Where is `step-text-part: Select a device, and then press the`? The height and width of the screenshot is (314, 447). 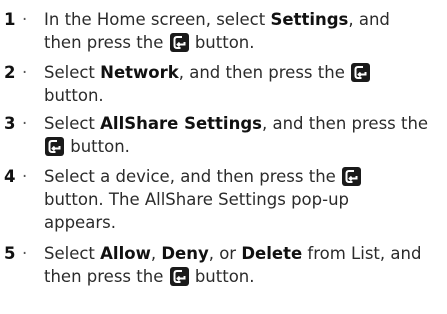 step-text-part: Select a device, and then press the is located at coordinates (193, 176).